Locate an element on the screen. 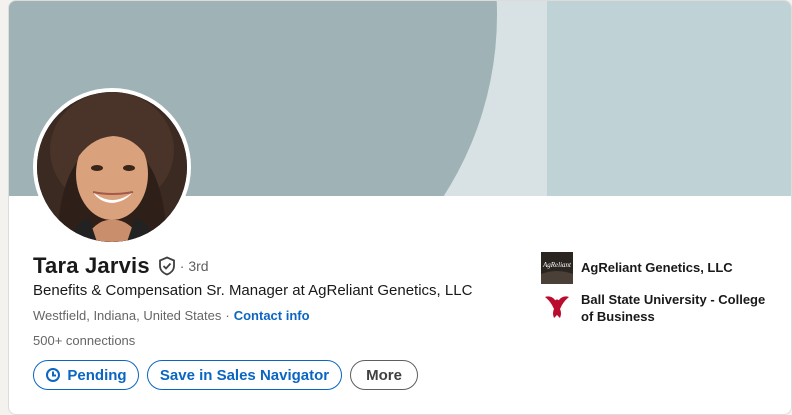 The image size is (792, 415). agreliant-logo-text: AgReliant is located at coordinates (557, 265).